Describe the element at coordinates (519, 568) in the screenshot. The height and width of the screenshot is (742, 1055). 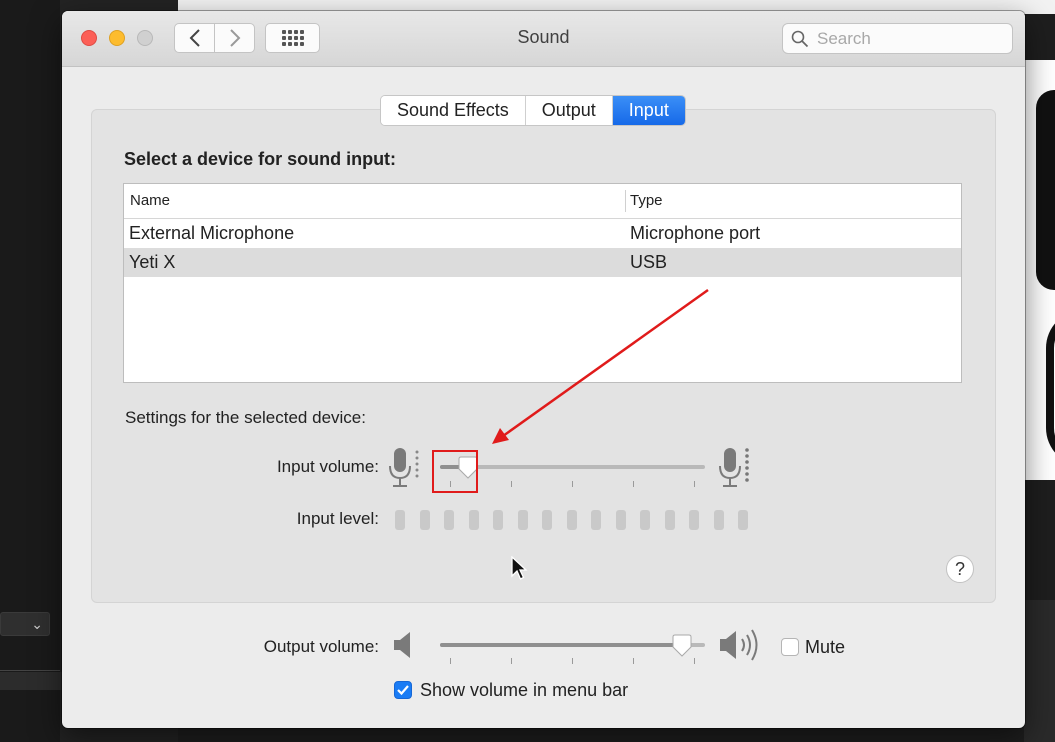
I see `mouse-pointer-icon` at that location.